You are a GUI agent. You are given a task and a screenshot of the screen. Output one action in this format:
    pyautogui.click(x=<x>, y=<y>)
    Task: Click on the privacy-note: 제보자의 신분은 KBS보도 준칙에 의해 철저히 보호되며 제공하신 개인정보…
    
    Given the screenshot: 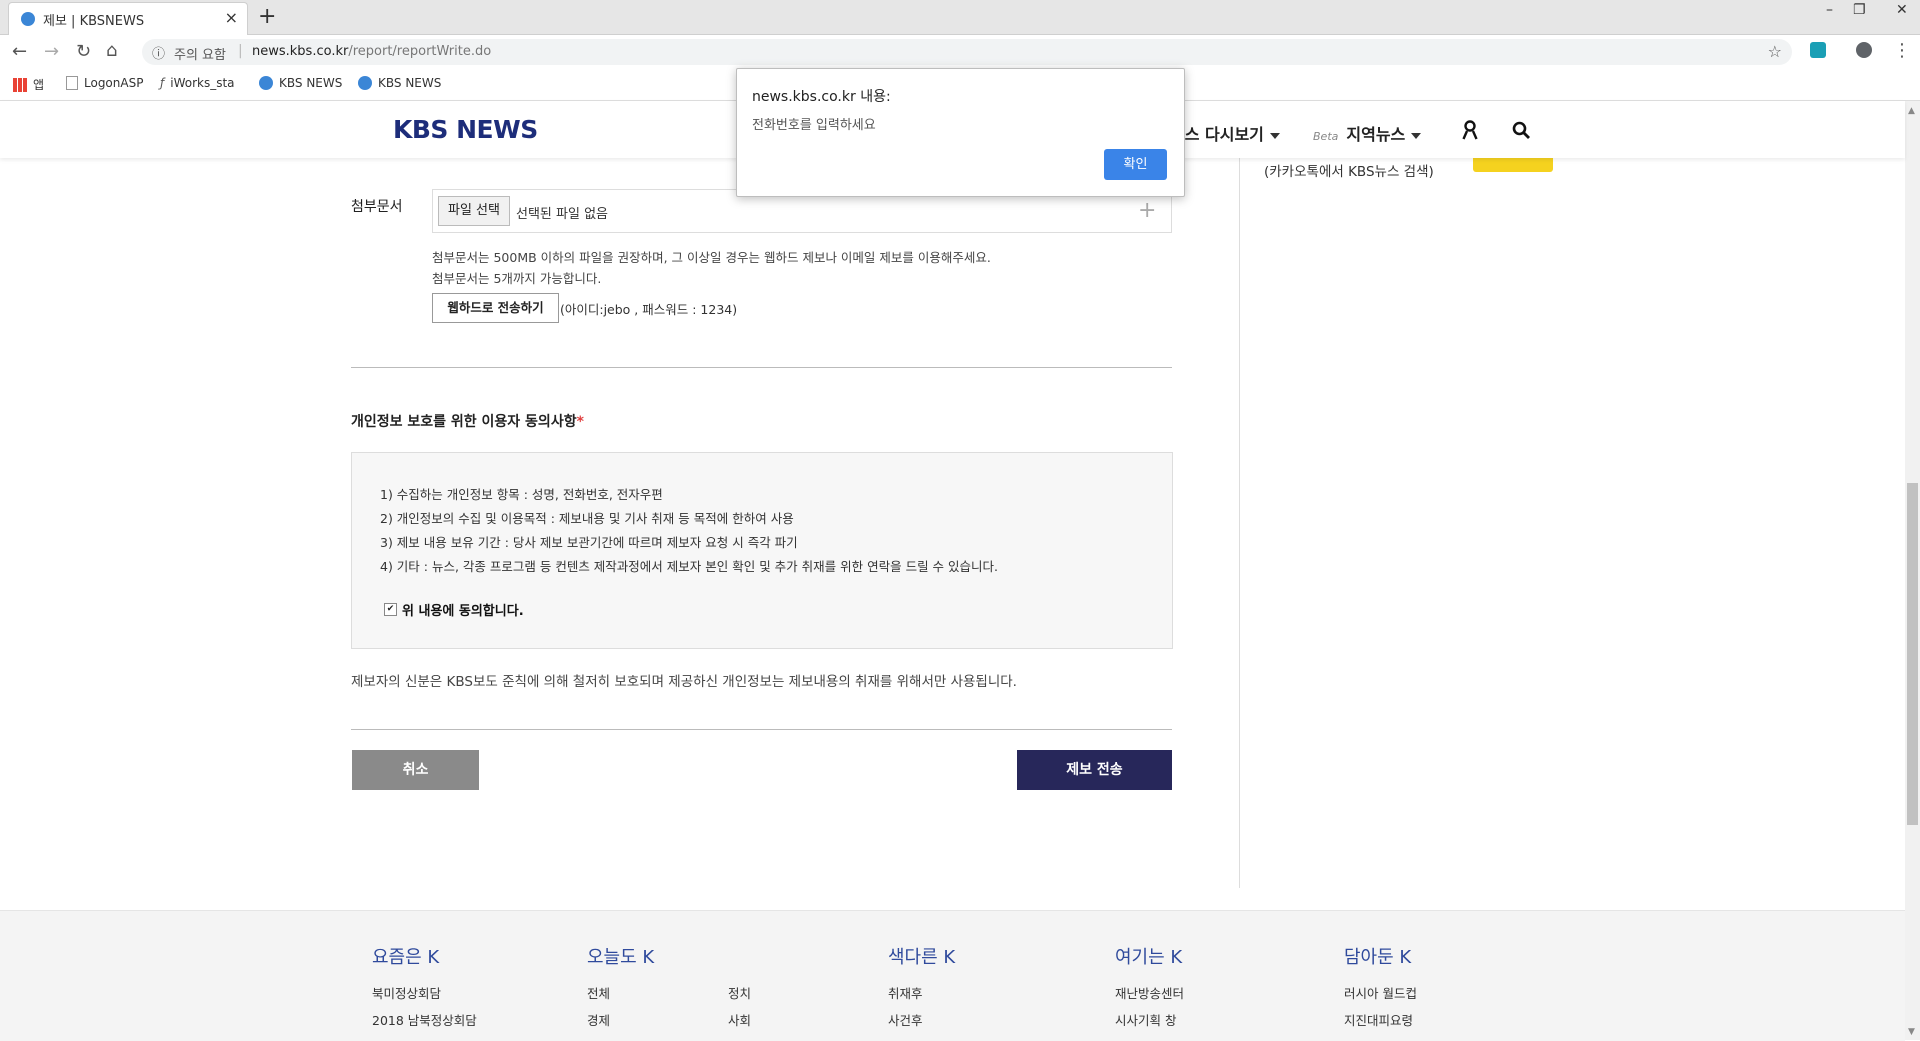 What is the action you would take?
    pyautogui.click(x=684, y=682)
    